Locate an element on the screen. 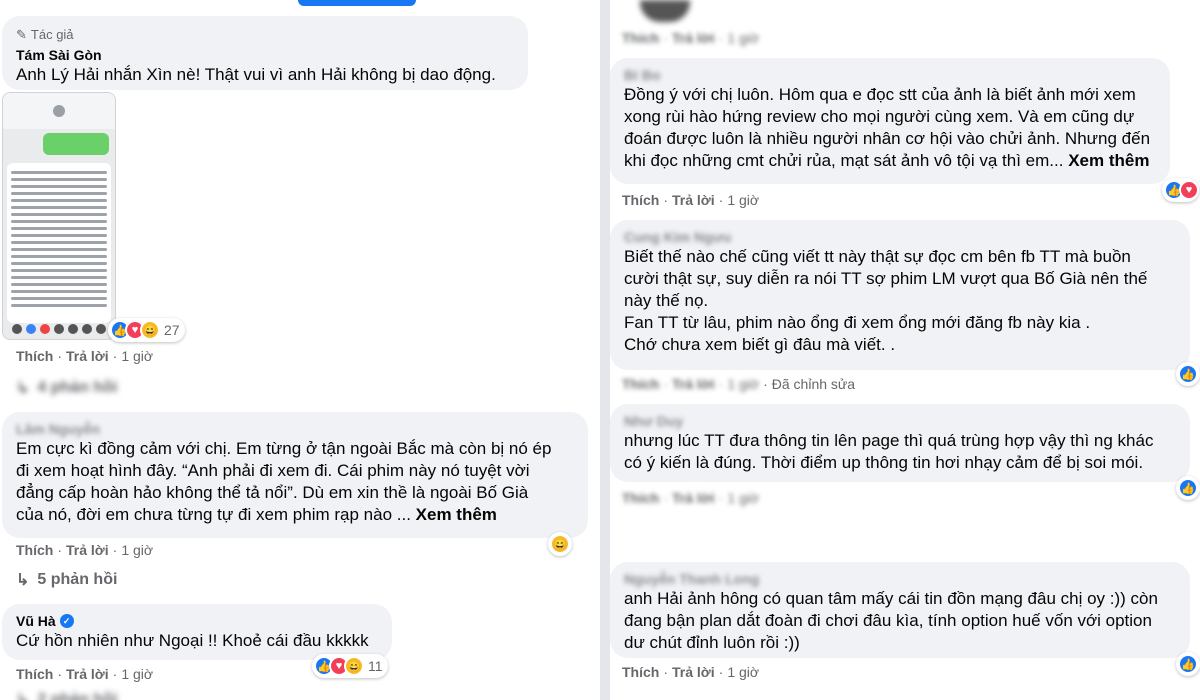  comment-author: Như Duy is located at coordinates (900, 421).